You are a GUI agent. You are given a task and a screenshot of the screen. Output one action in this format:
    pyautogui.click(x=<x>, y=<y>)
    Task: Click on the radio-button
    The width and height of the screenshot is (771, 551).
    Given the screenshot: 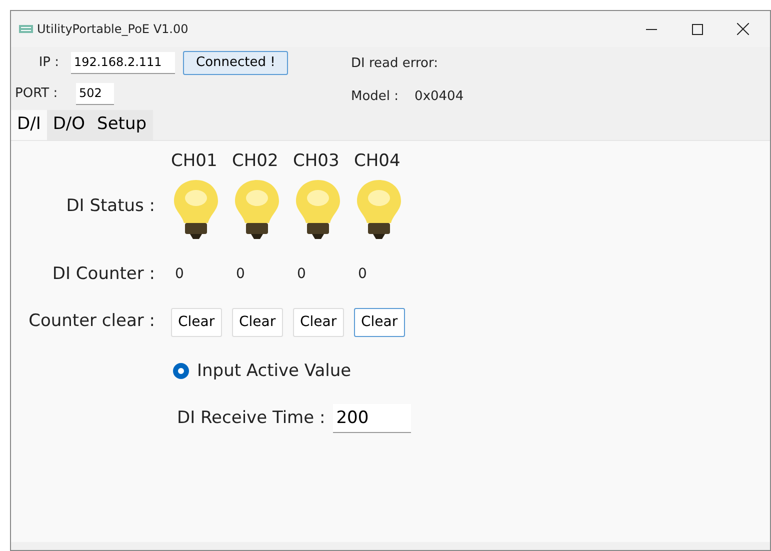 What is the action you would take?
    pyautogui.click(x=181, y=371)
    